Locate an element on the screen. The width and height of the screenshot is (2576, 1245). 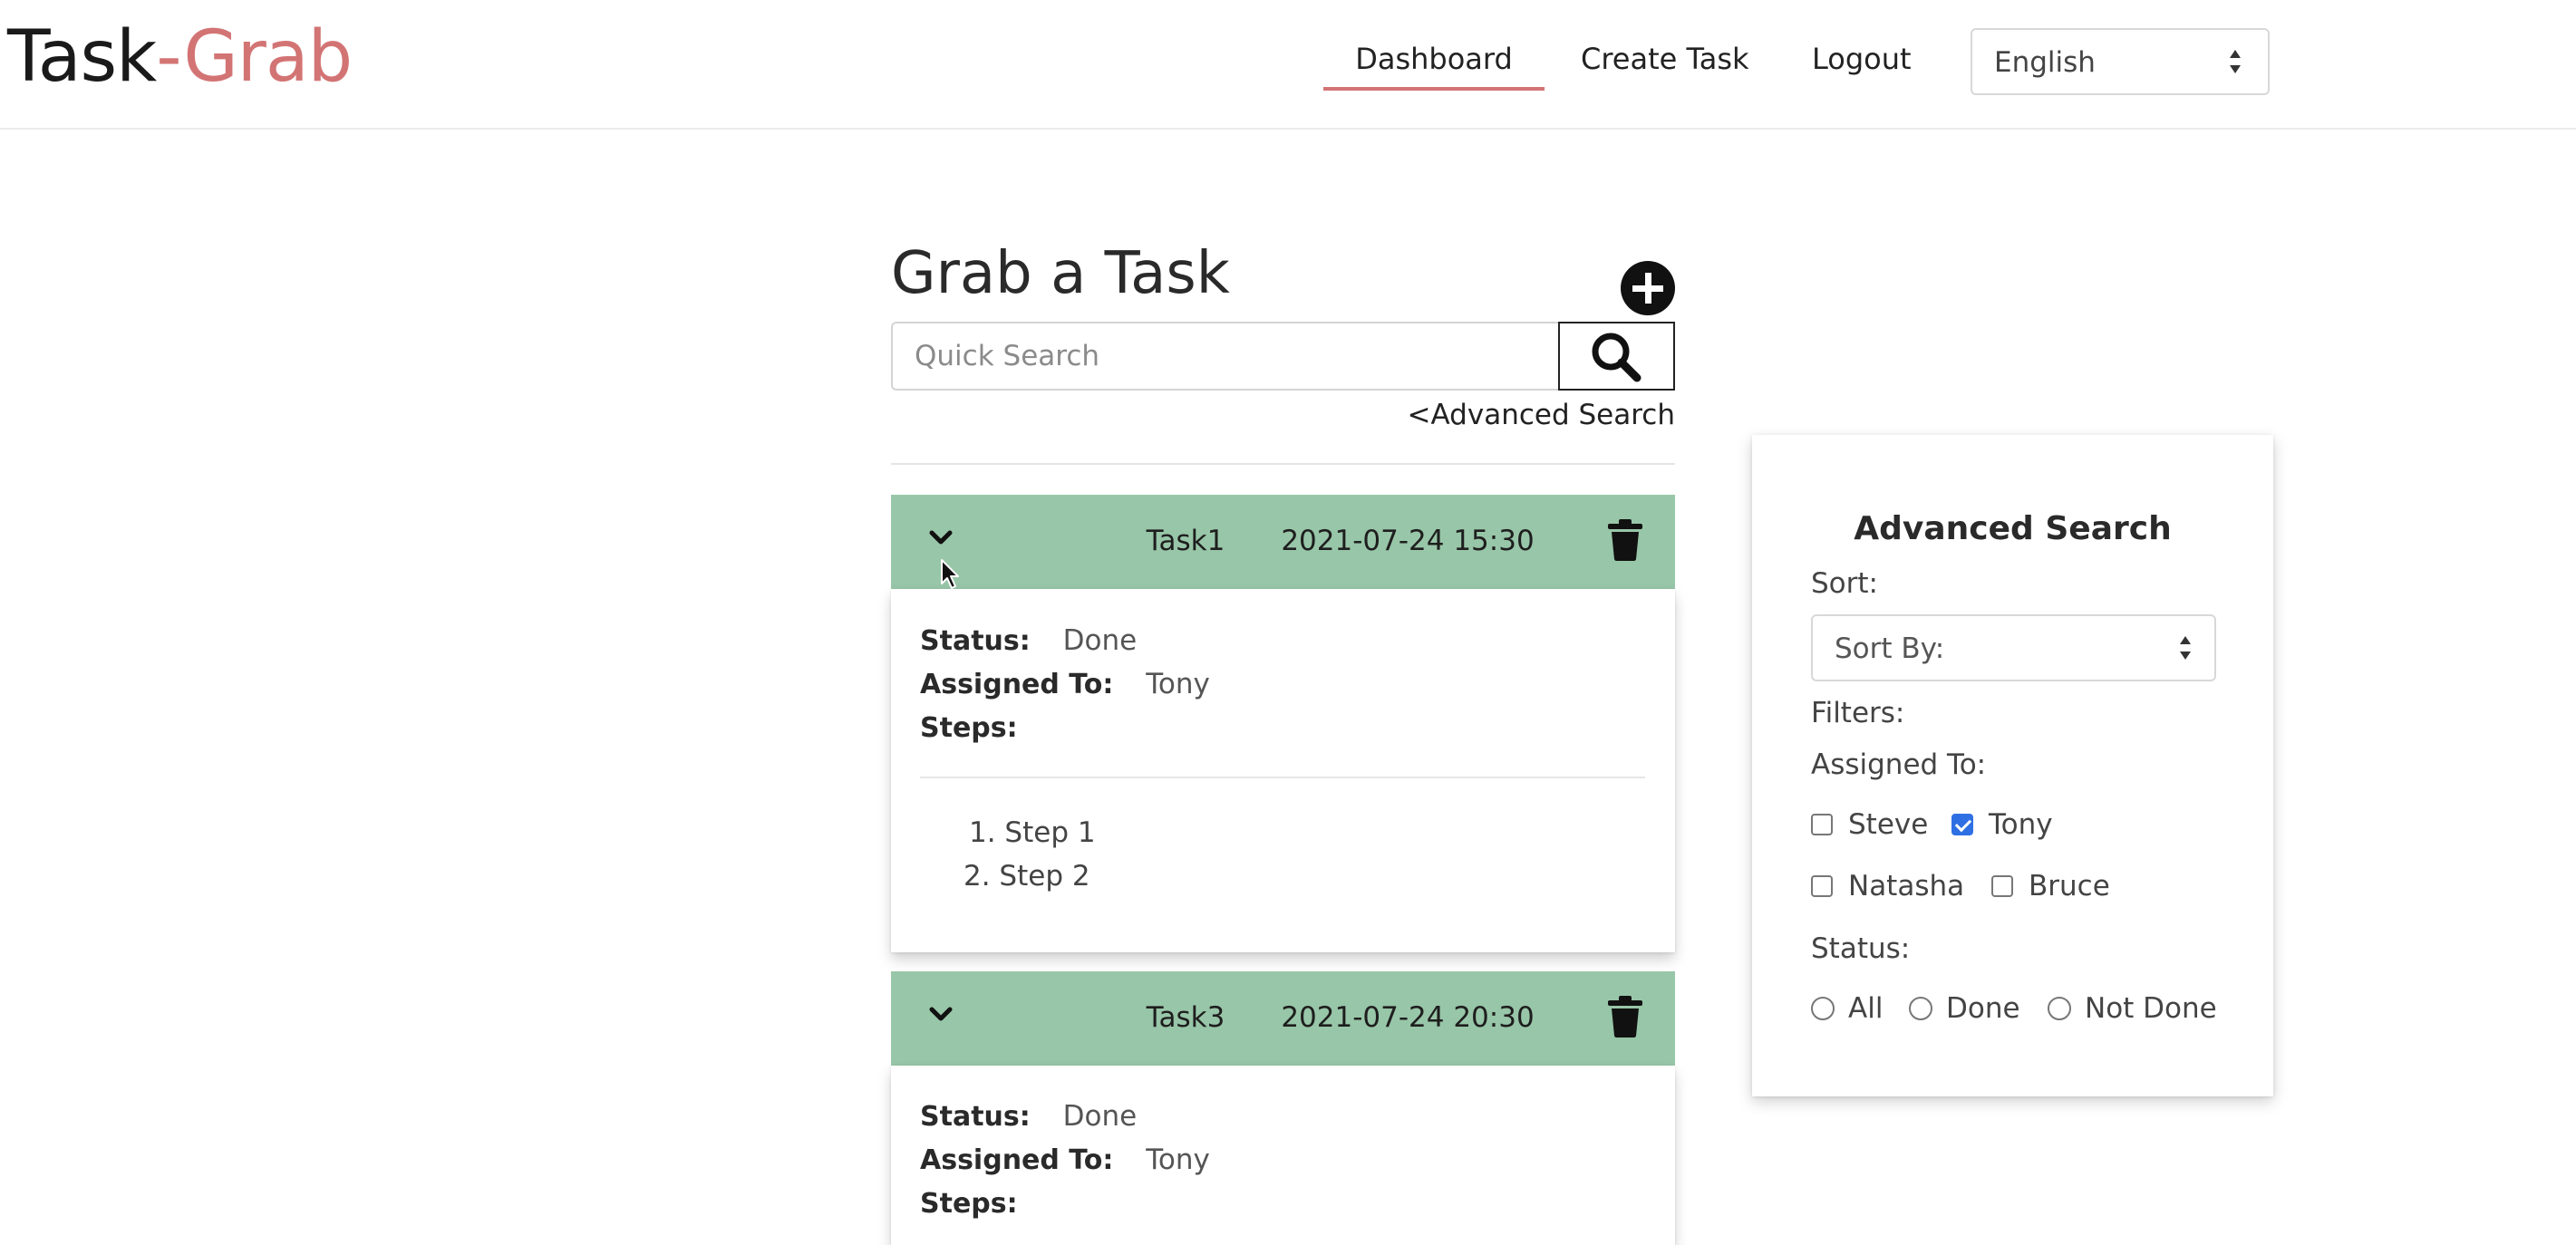
brand-accent-text: -Grab is located at coordinates (254, 57).